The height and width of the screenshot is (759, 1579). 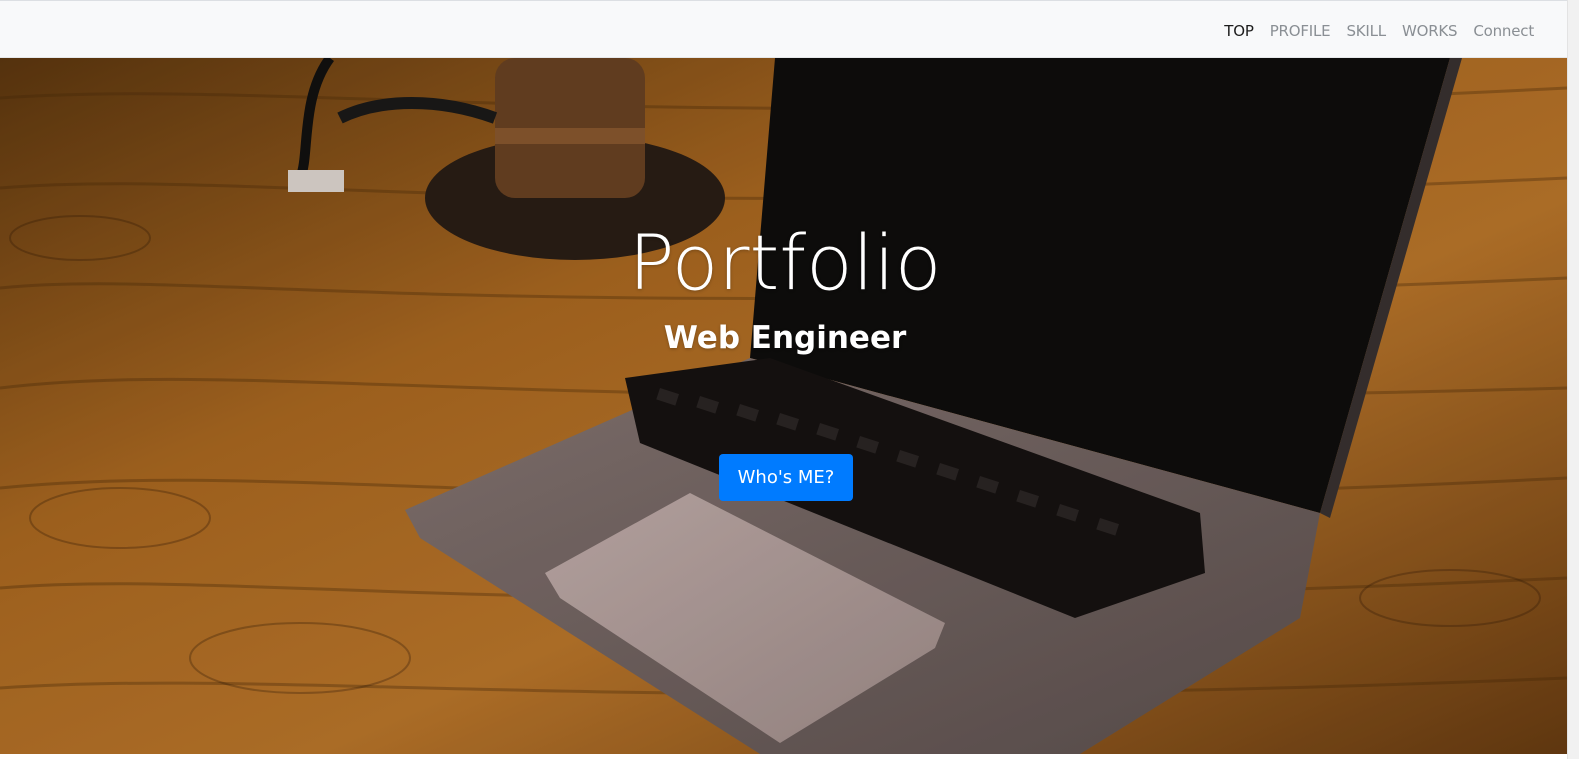 What do you see at coordinates (1573, 379) in the screenshot?
I see `page-scrollbar` at bounding box center [1573, 379].